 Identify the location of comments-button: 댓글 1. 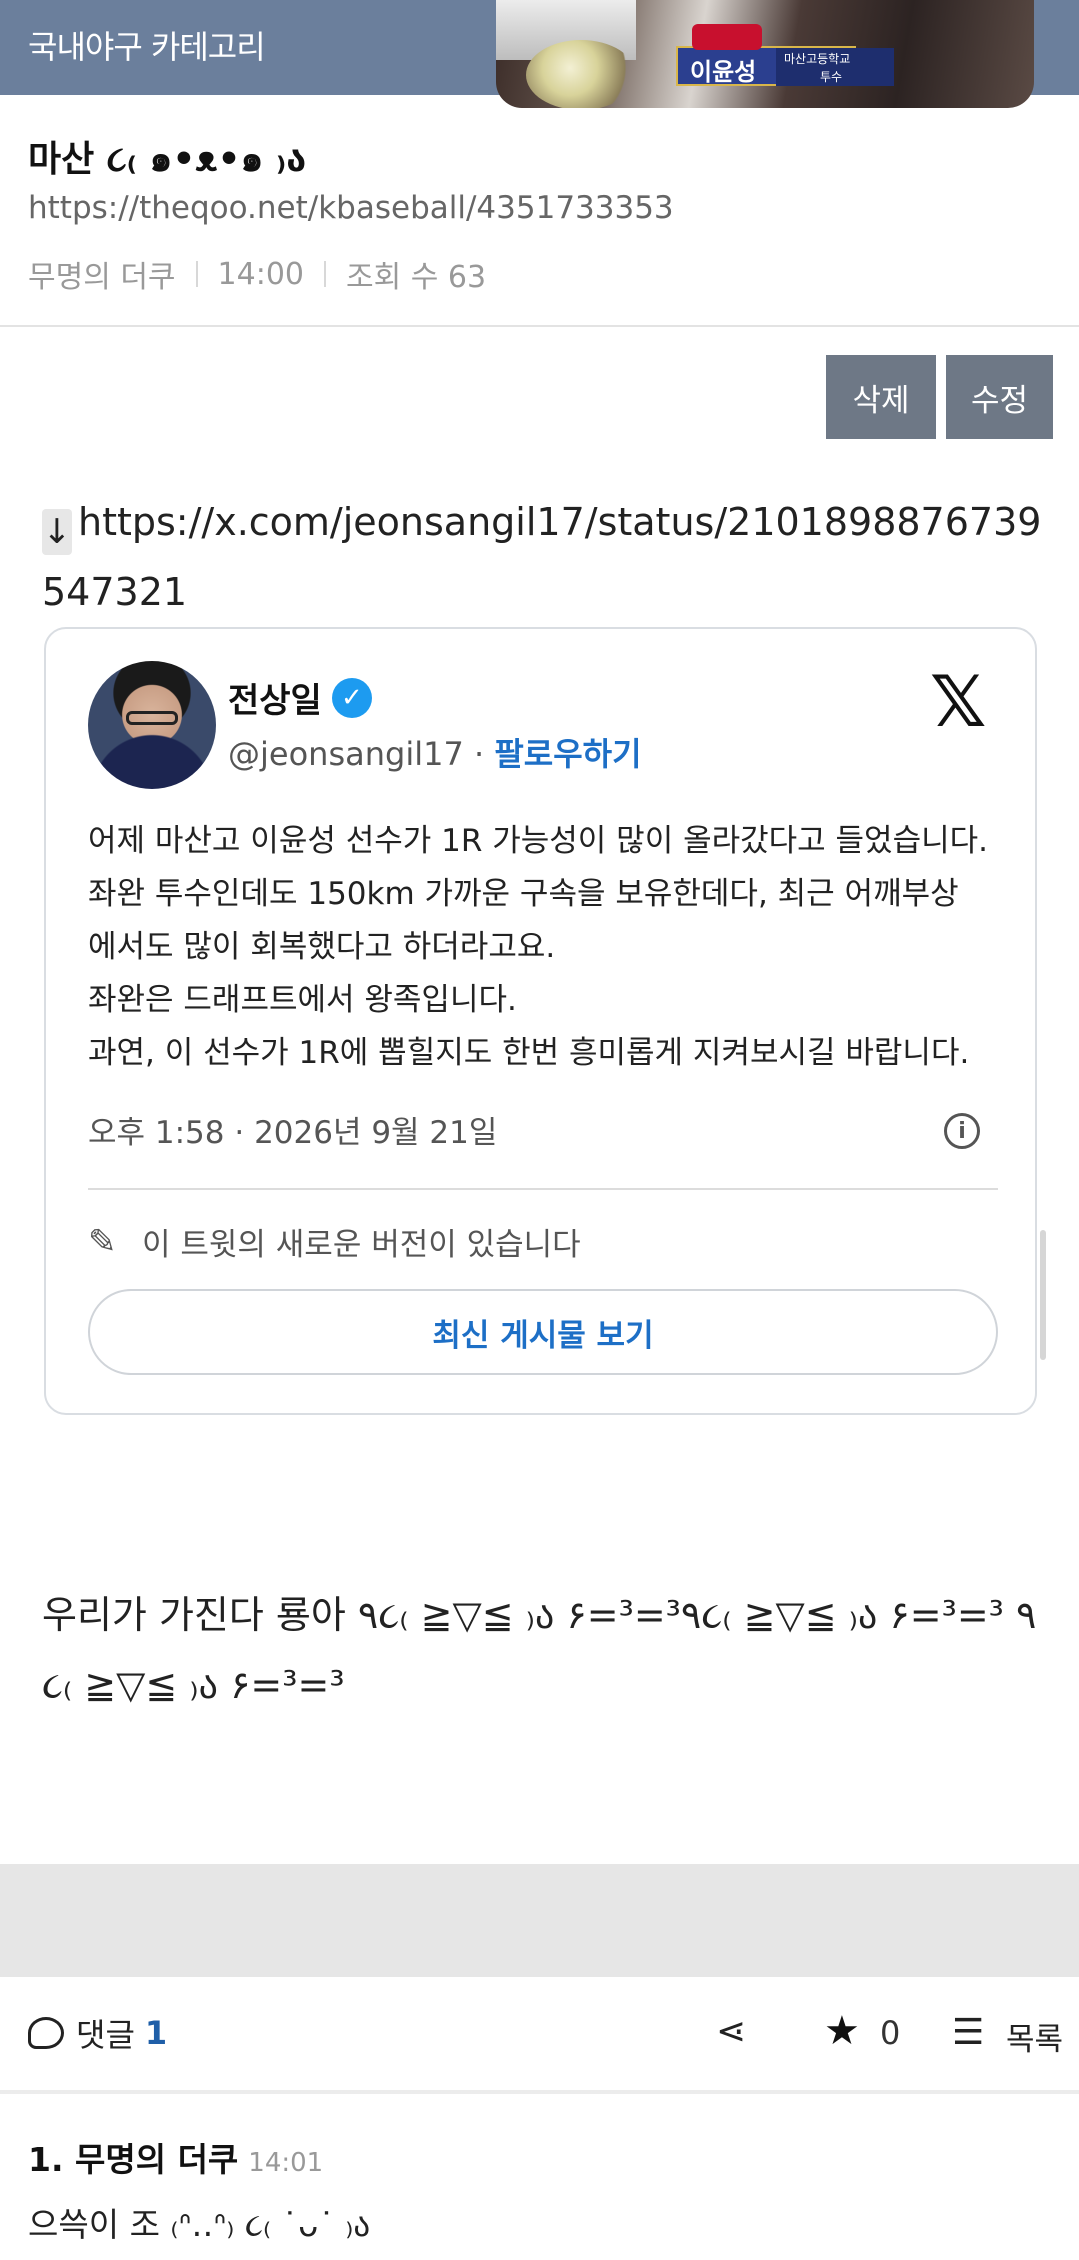
(97, 2033).